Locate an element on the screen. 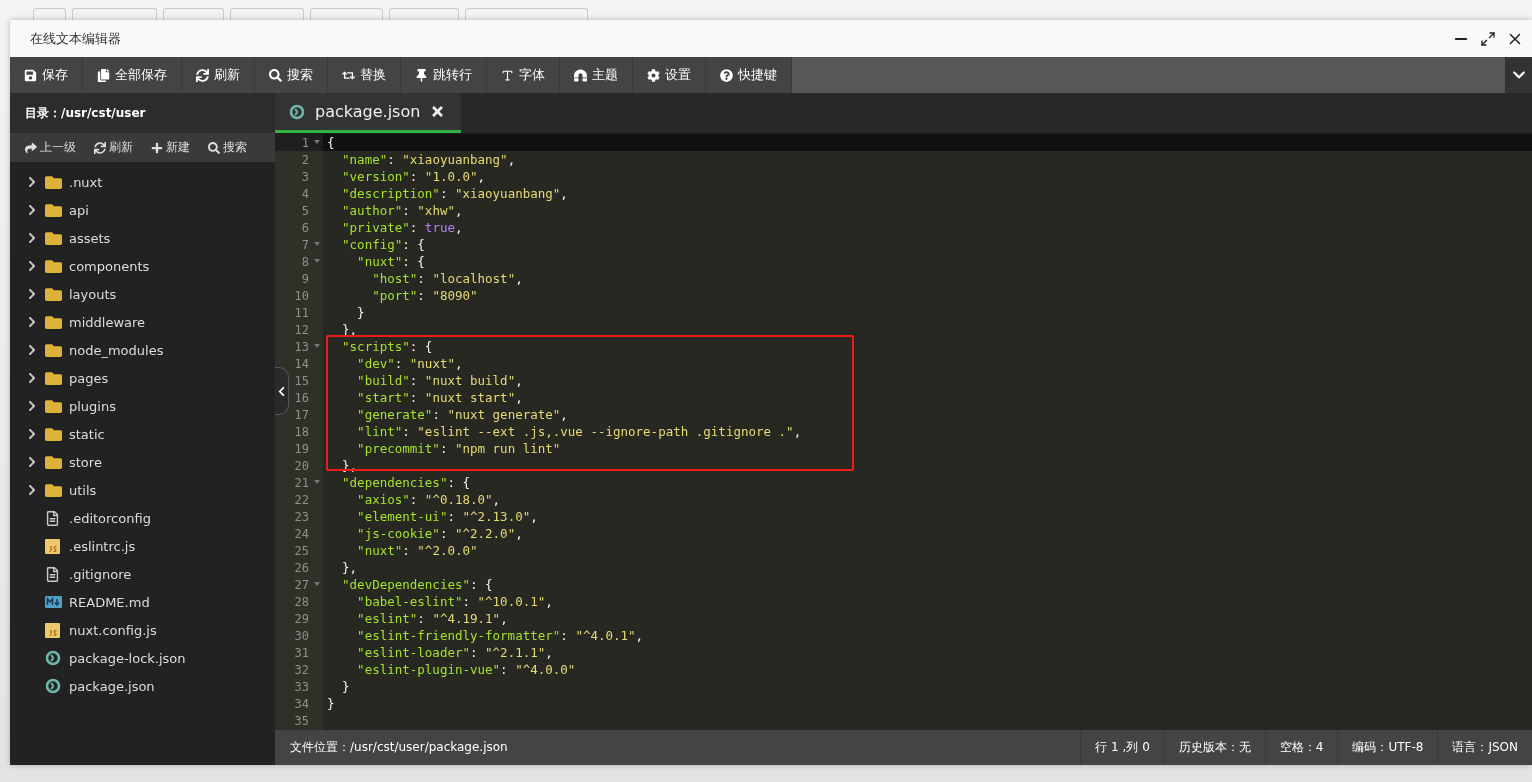 The height and width of the screenshot is (782, 1532). line-number: 17 is located at coordinates (301, 414).